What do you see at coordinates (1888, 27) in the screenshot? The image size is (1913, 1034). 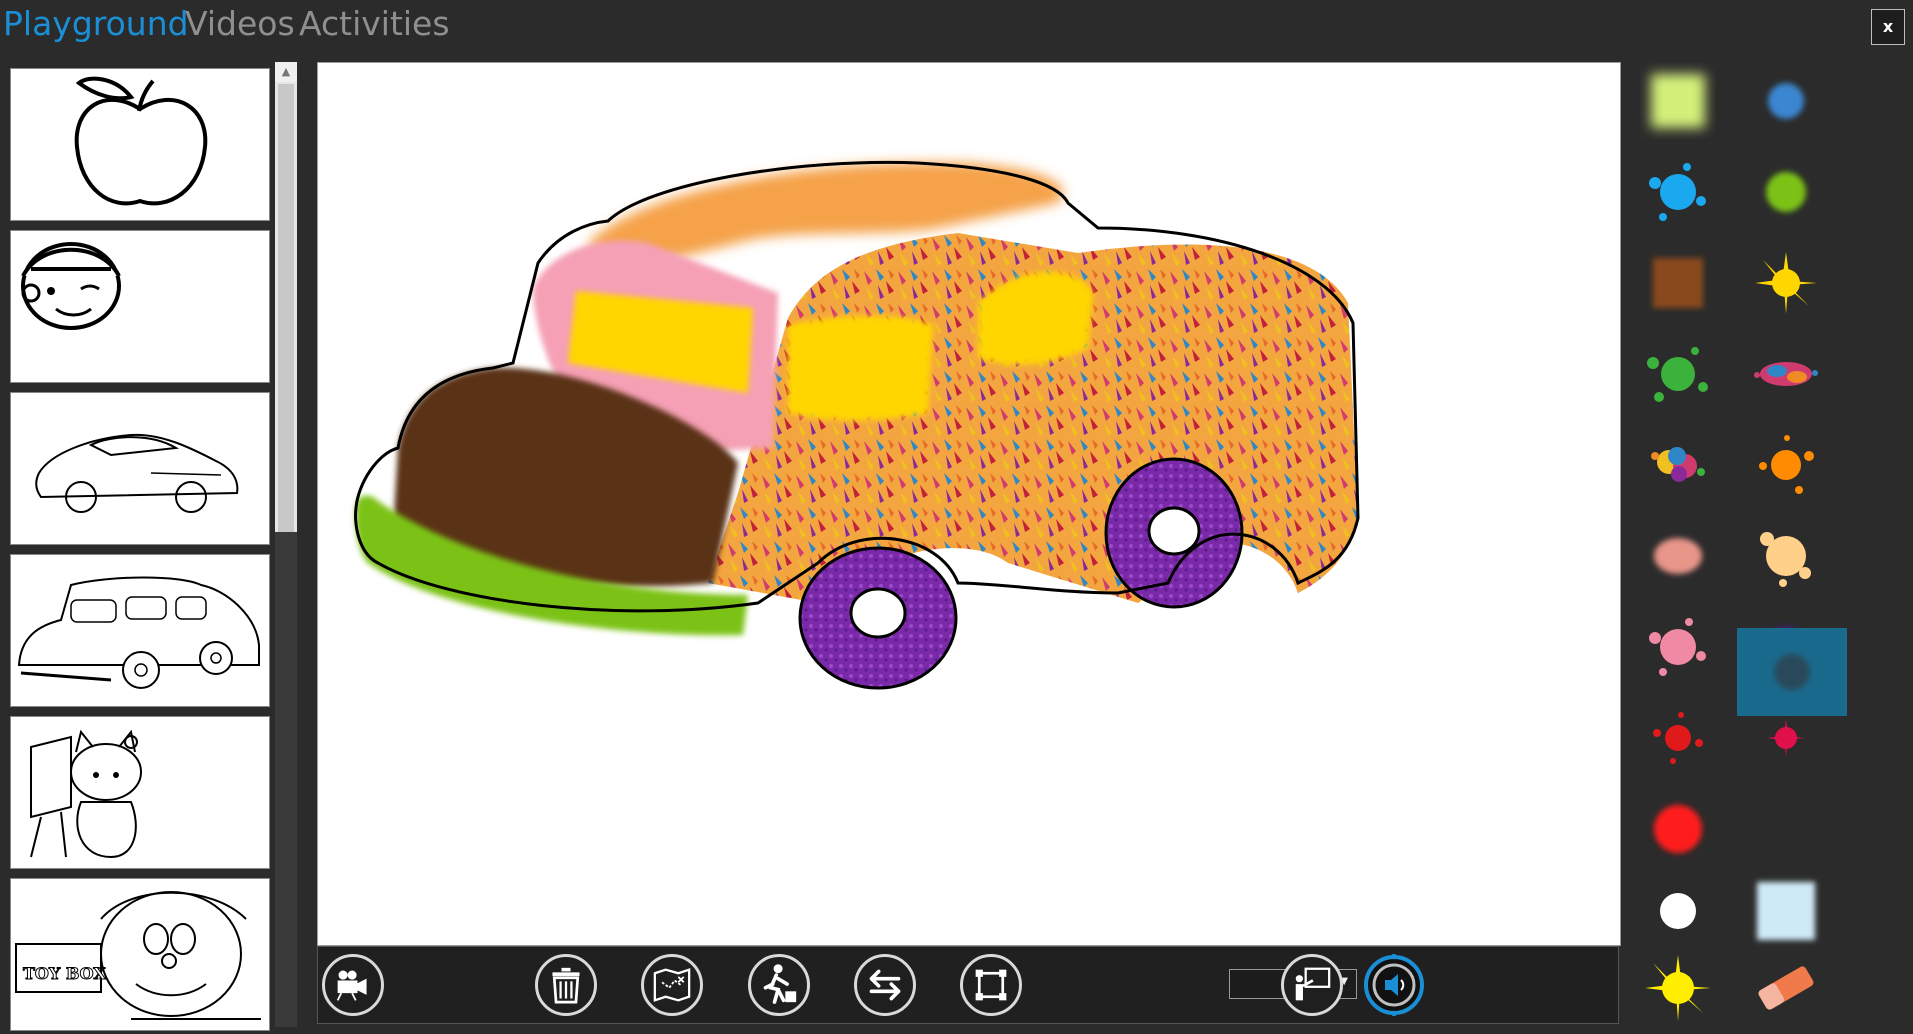 I see `close-button: x` at bounding box center [1888, 27].